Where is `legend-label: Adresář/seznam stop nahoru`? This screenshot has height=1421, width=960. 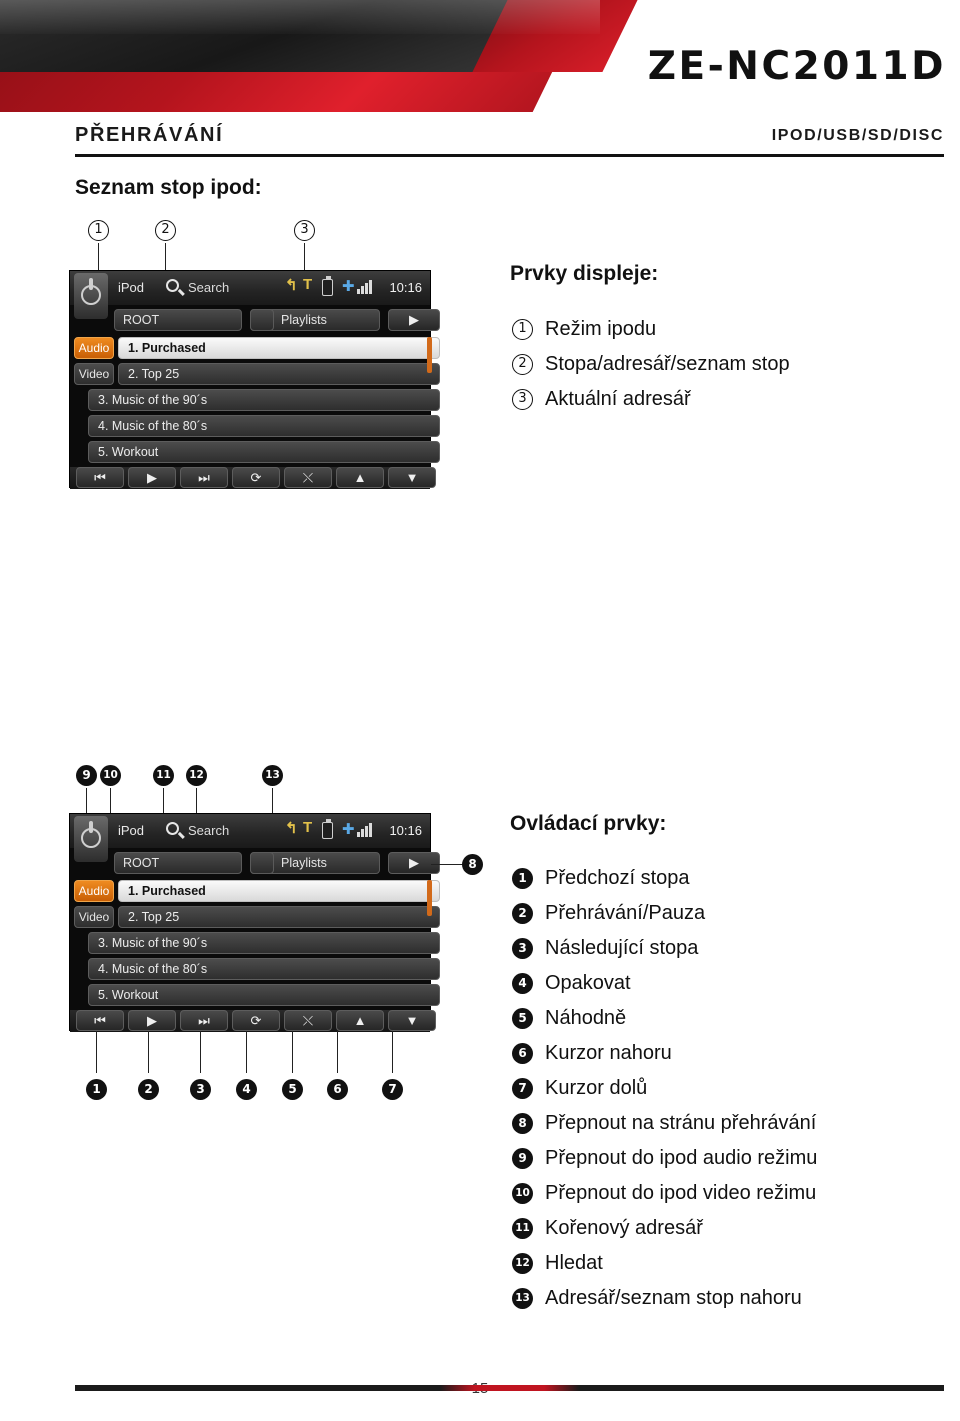 legend-label: Adresář/seznam stop nahoru is located at coordinates (673, 1298).